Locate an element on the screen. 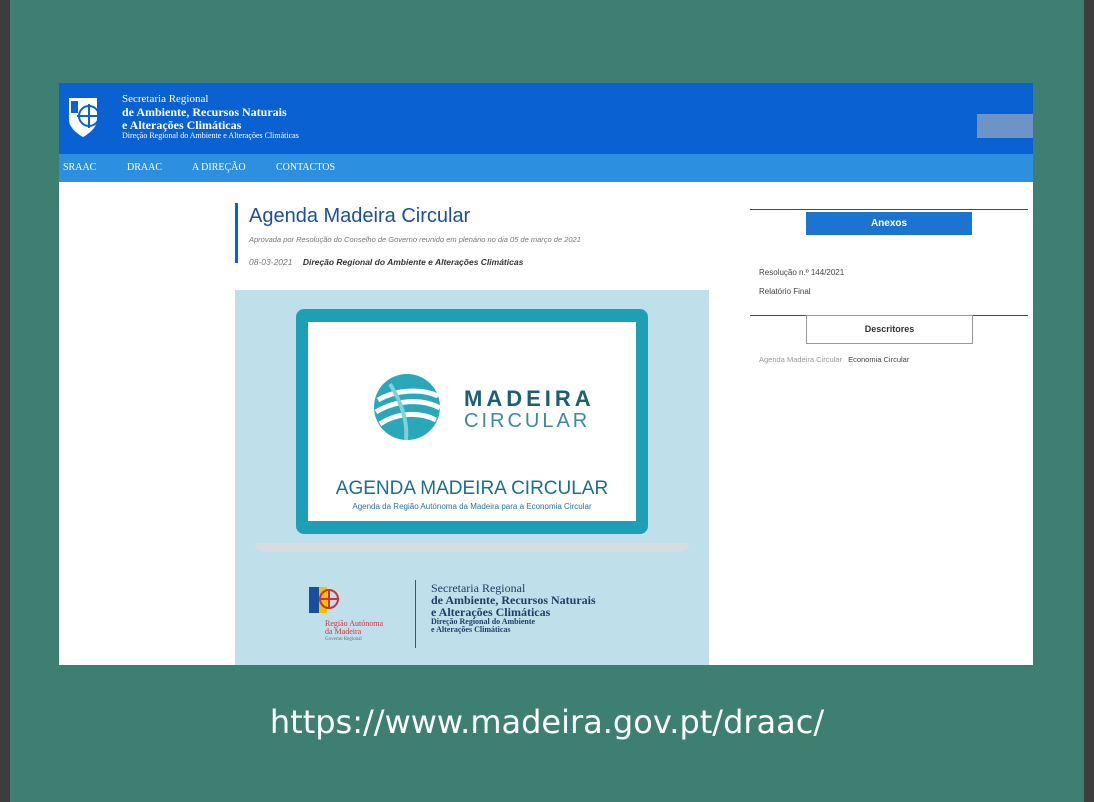 This screenshot has width=1094, height=802. tag-agenda-madeira-circular: Agenda Madeira Circular is located at coordinates (800, 359).